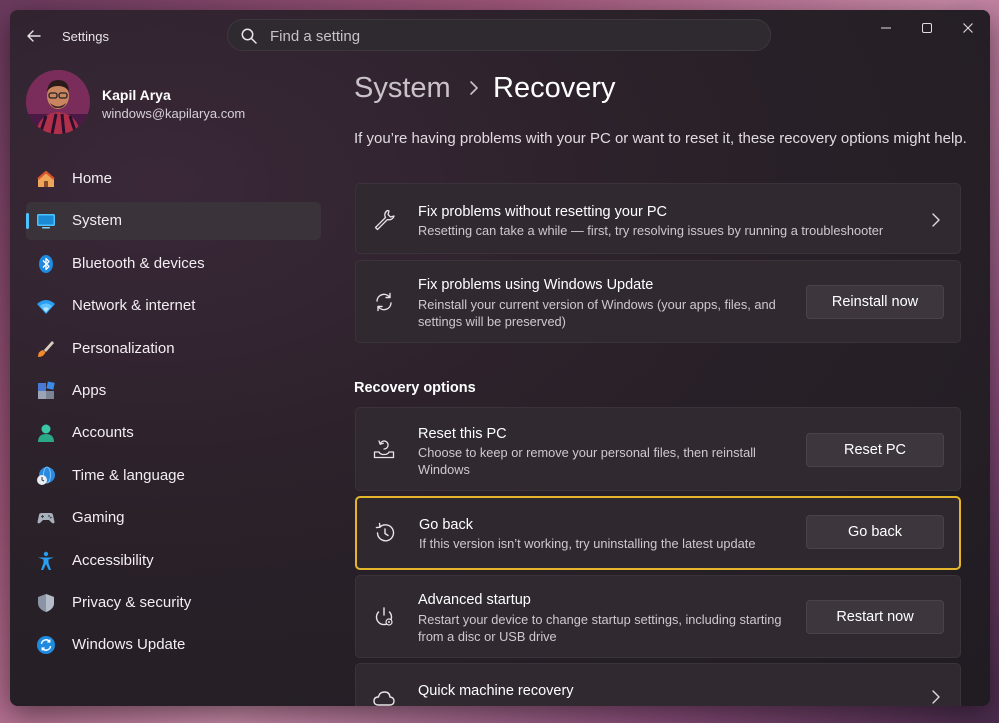 The width and height of the screenshot is (999, 723). I want to click on apps-icon, so click(46, 390).